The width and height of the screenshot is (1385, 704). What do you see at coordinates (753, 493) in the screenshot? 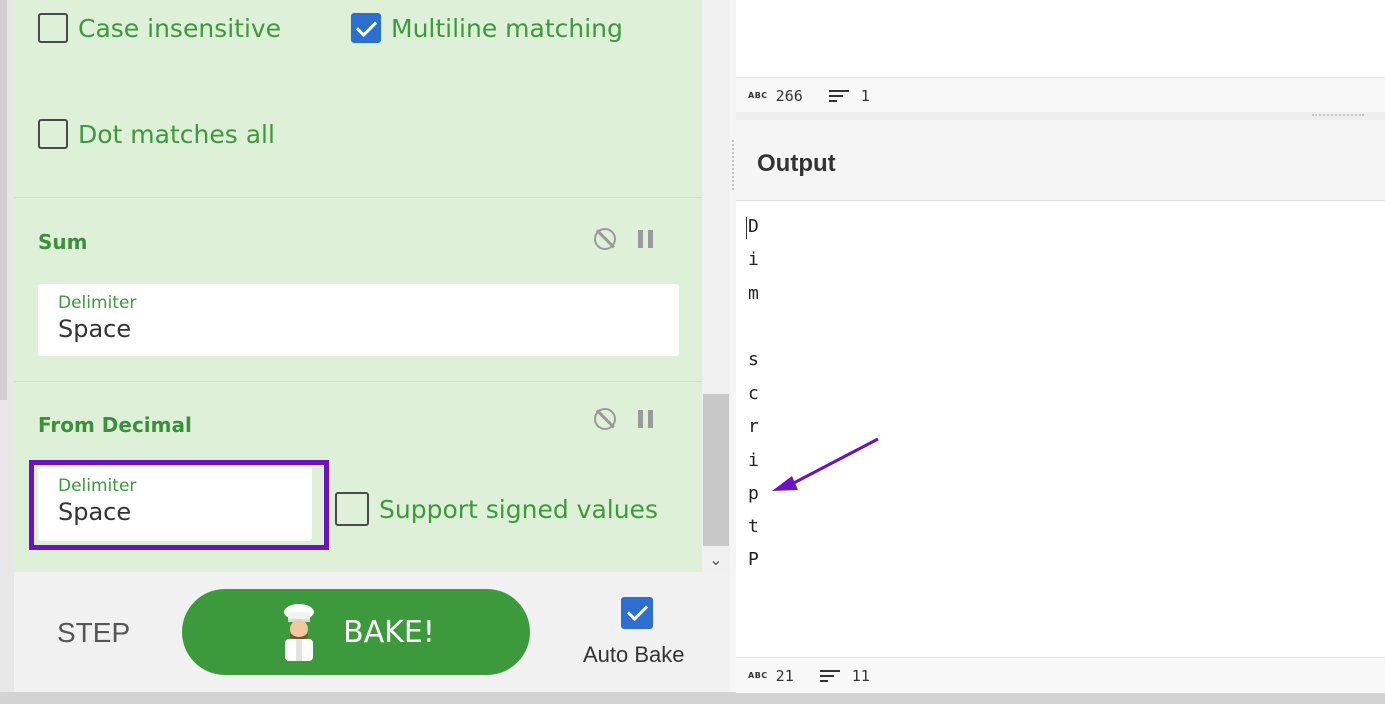
I see `output-line: p` at bounding box center [753, 493].